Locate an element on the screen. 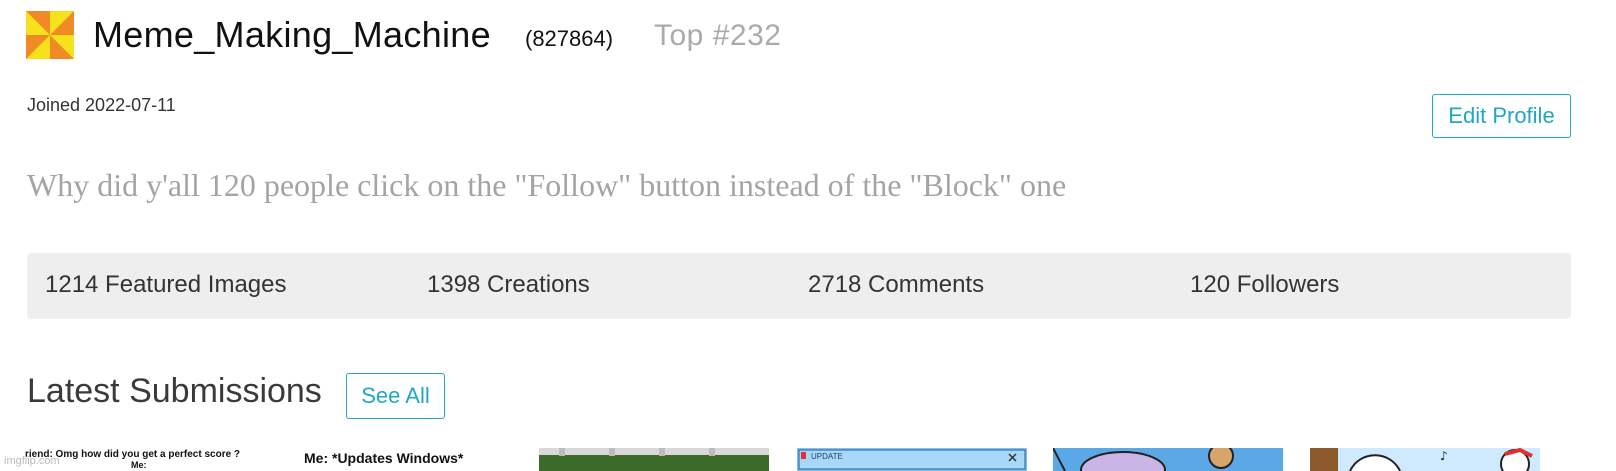 This screenshot has height=471, width=1616. submission-thumbnail: UPDATE is located at coordinates (912, 459).